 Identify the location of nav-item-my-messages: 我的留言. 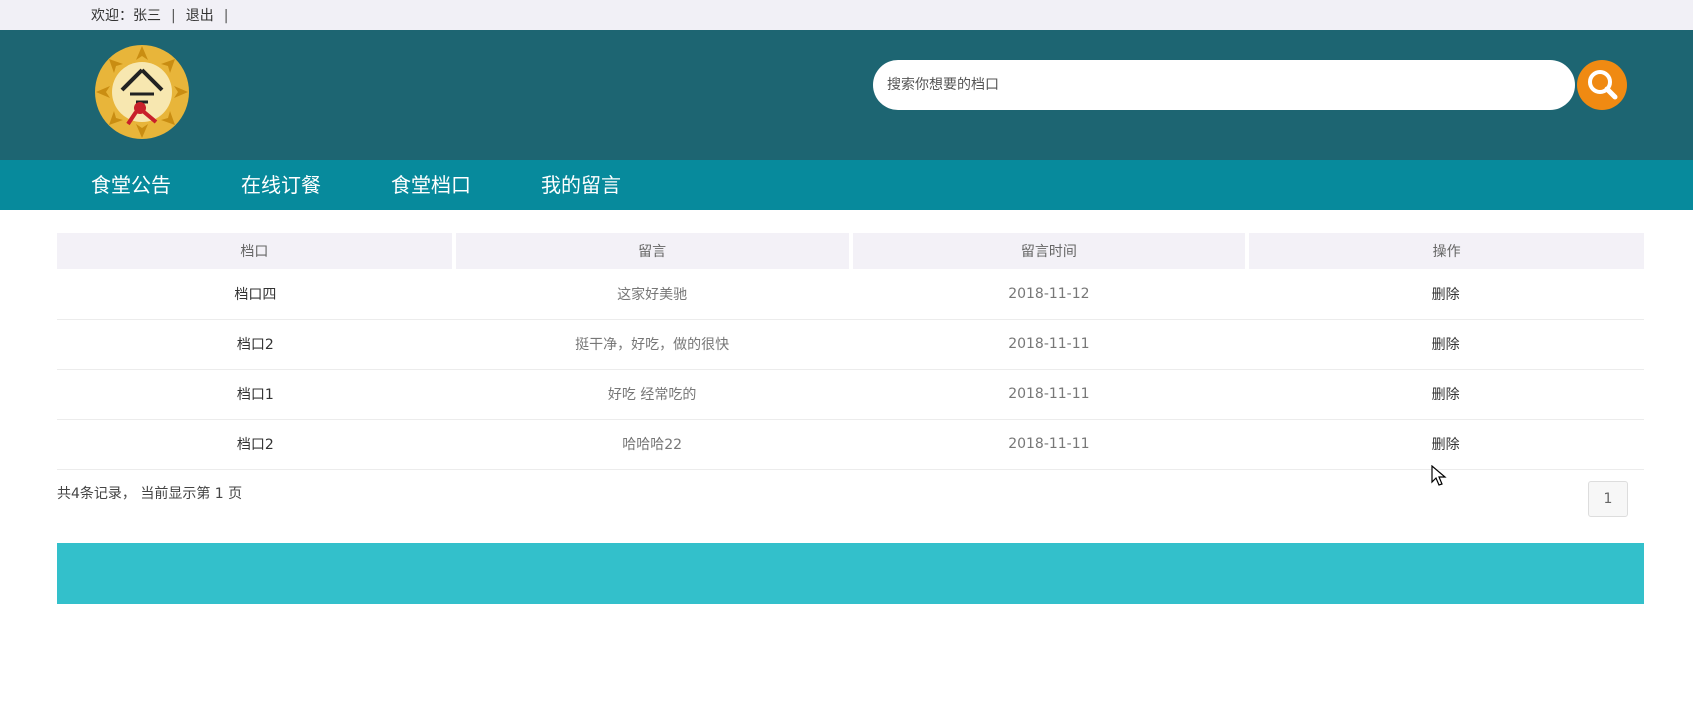
(581, 185).